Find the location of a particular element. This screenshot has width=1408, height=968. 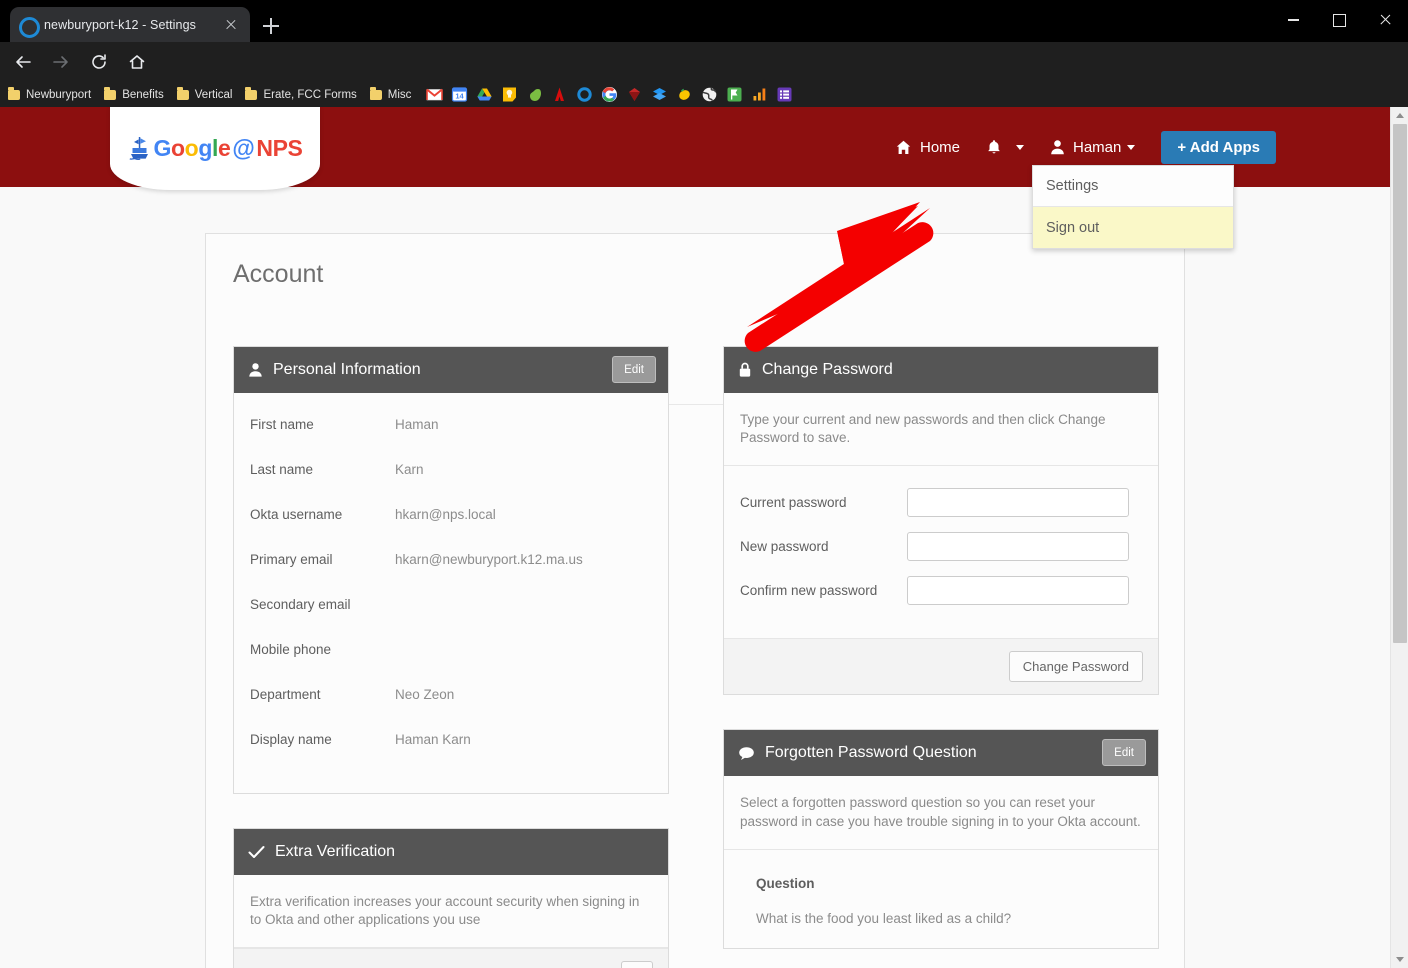

password-field-row: New password is located at coordinates (941, 547).